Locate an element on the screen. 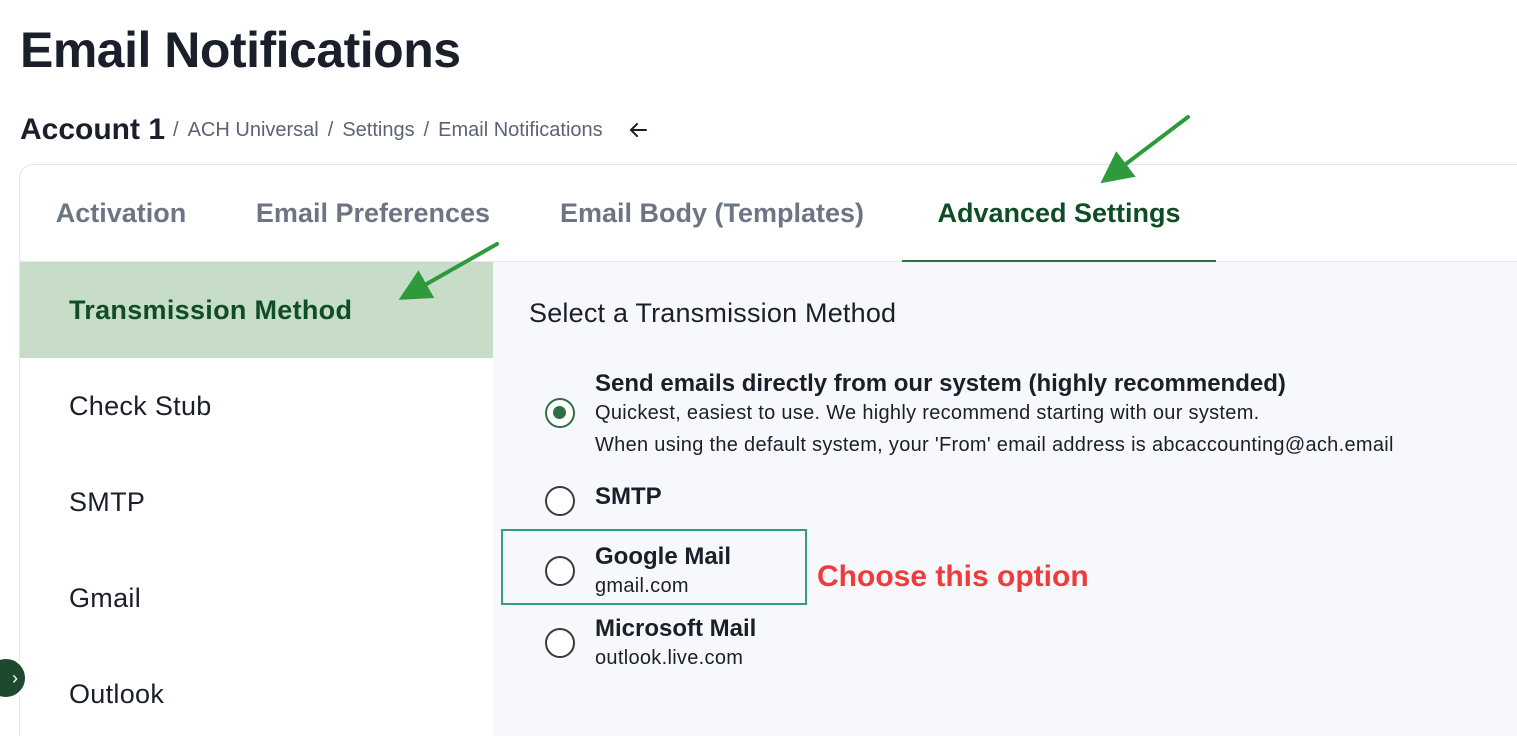  arrow-left-icon is located at coordinates (638, 130).